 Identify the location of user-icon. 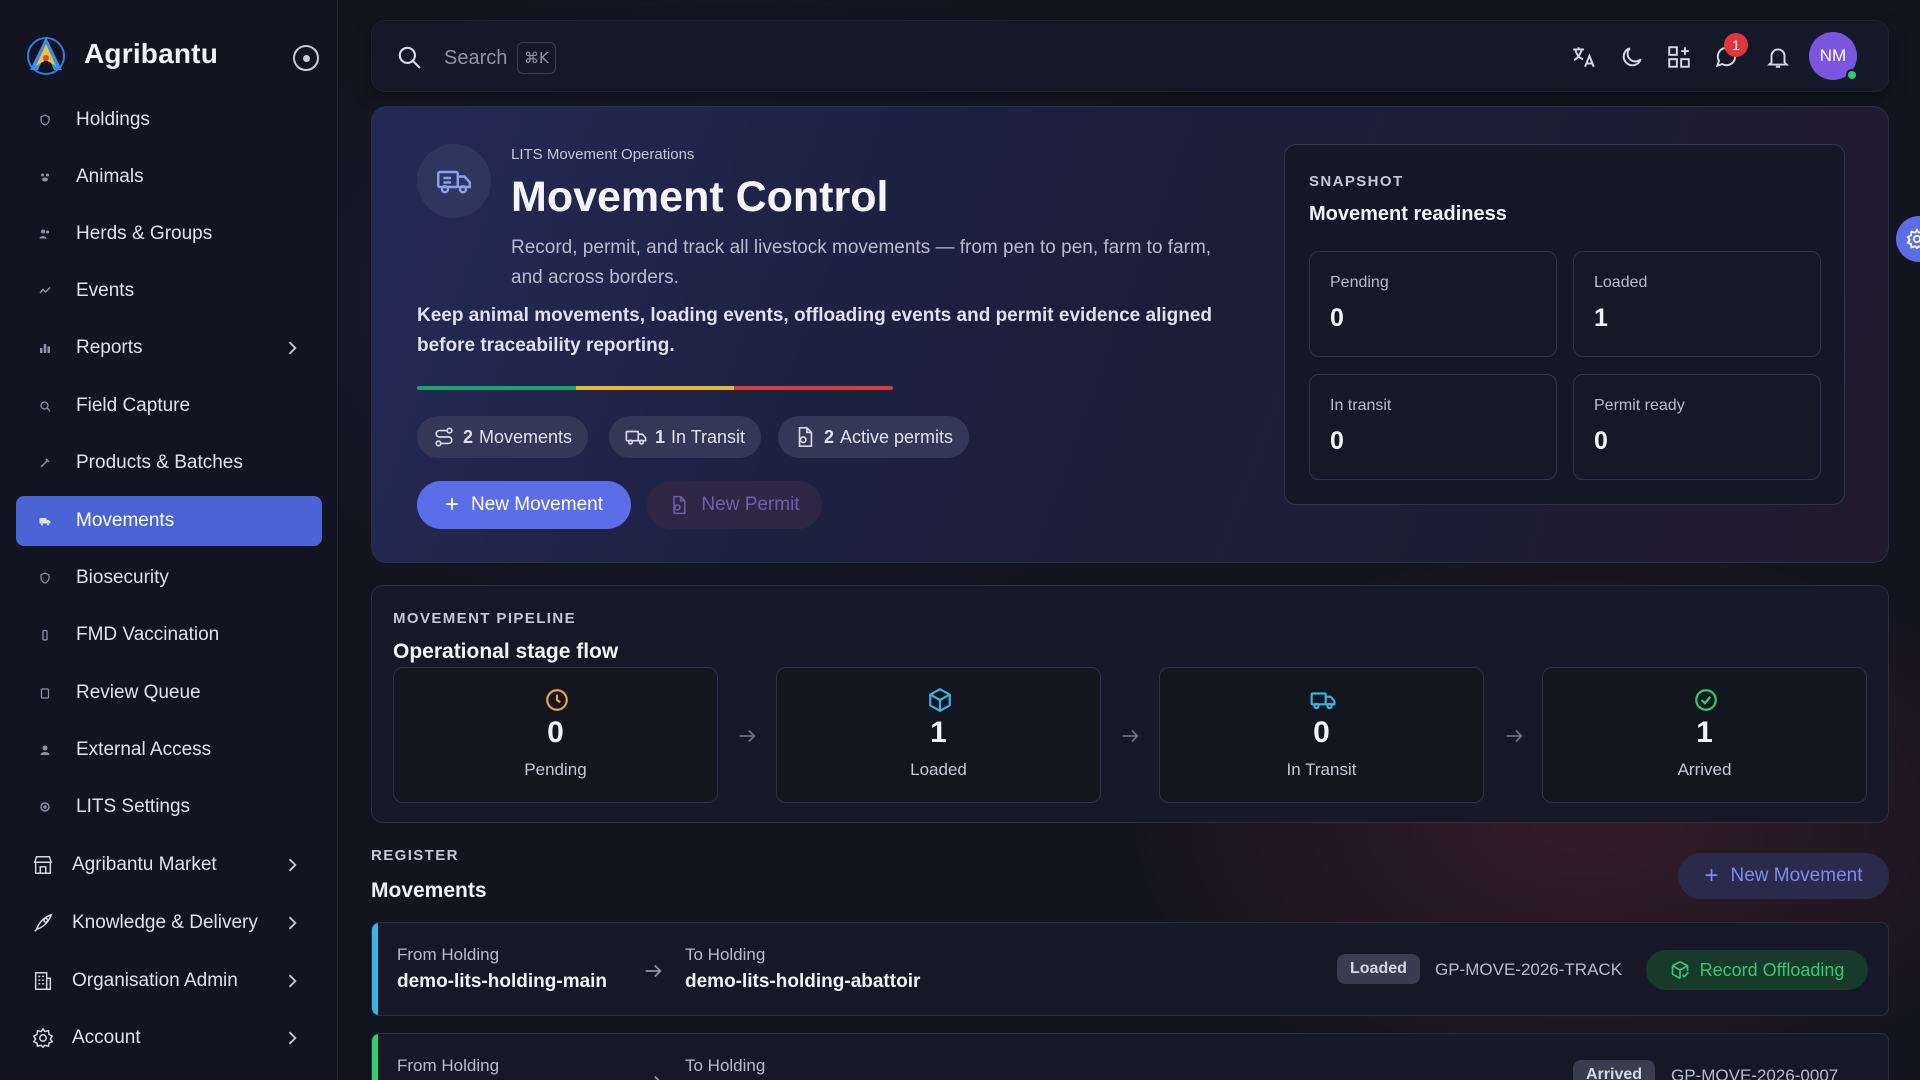
(45, 750).